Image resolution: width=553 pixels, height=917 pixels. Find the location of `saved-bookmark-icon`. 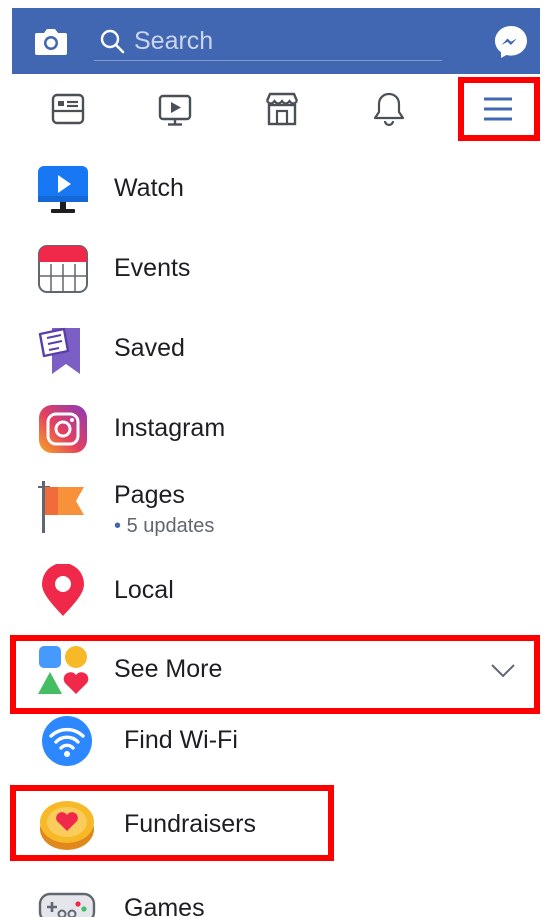

saved-bookmark-icon is located at coordinates (59, 350).